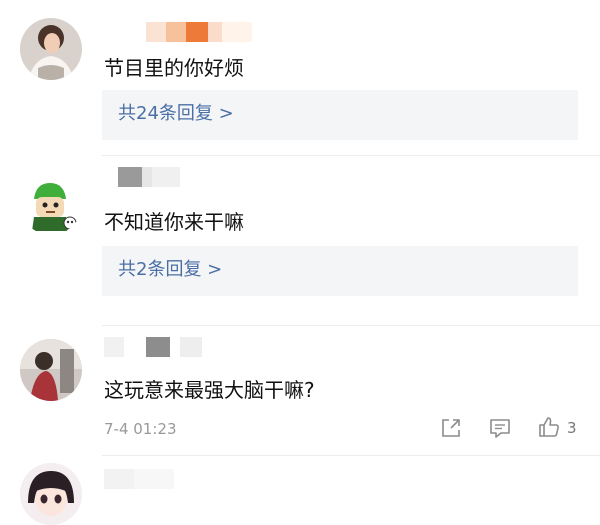 The height and width of the screenshot is (525, 600). I want to click on comment-text: 这玩意来最强大脑干嘛?, so click(209, 390).